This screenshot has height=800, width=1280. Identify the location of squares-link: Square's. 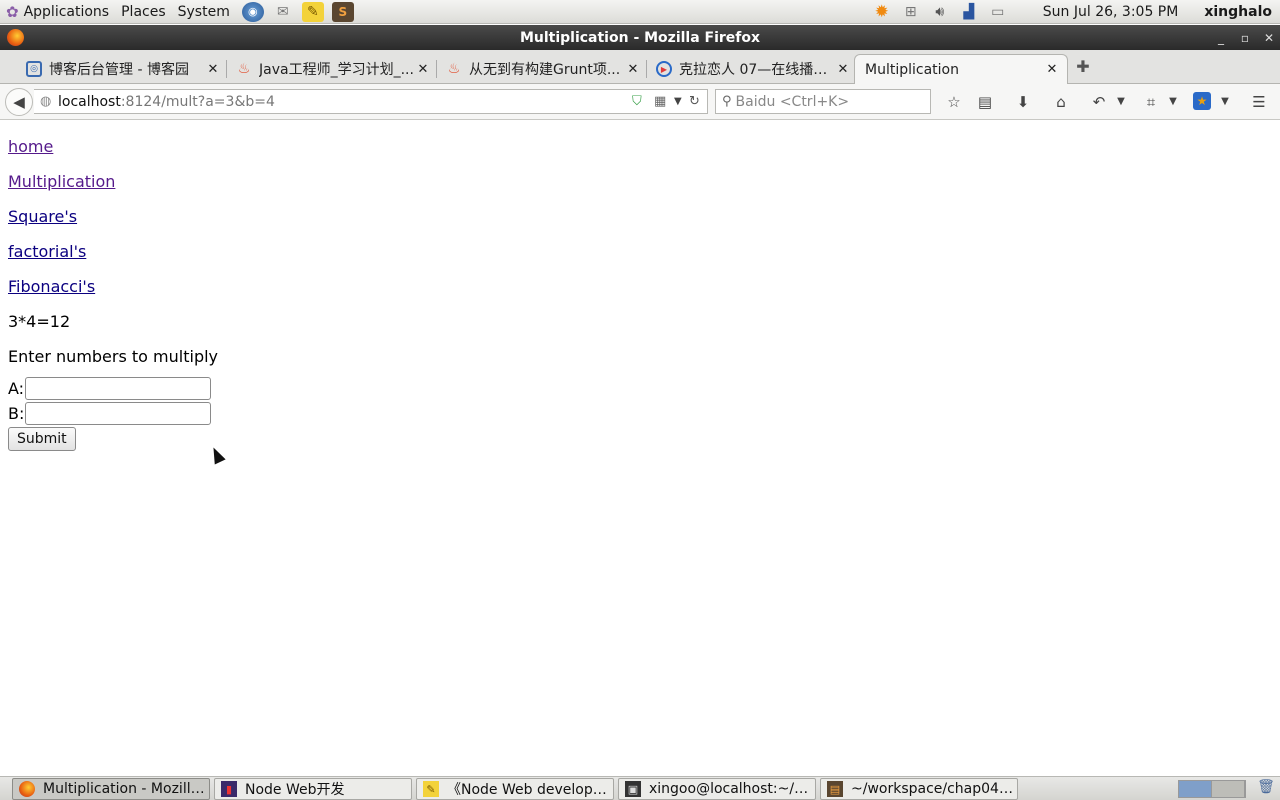
(640, 216).